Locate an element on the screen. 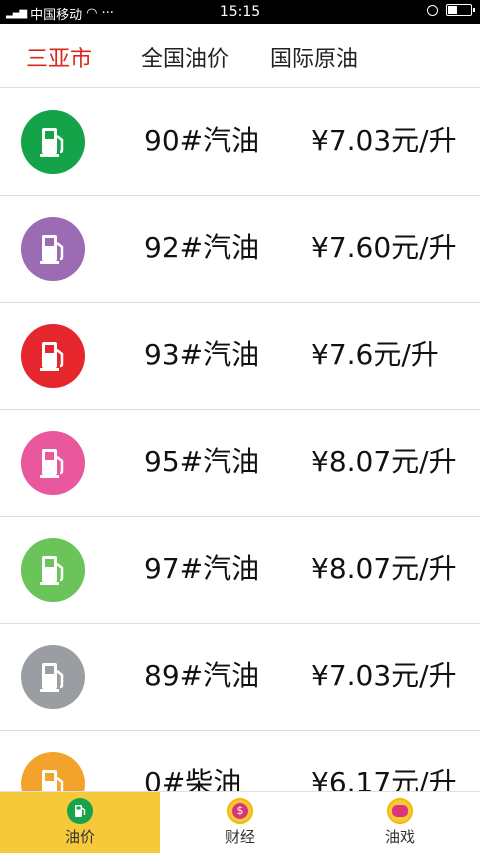 The image size is (480, 853). fuel-name: 92#汽油 is located at coordinates (202, 247).